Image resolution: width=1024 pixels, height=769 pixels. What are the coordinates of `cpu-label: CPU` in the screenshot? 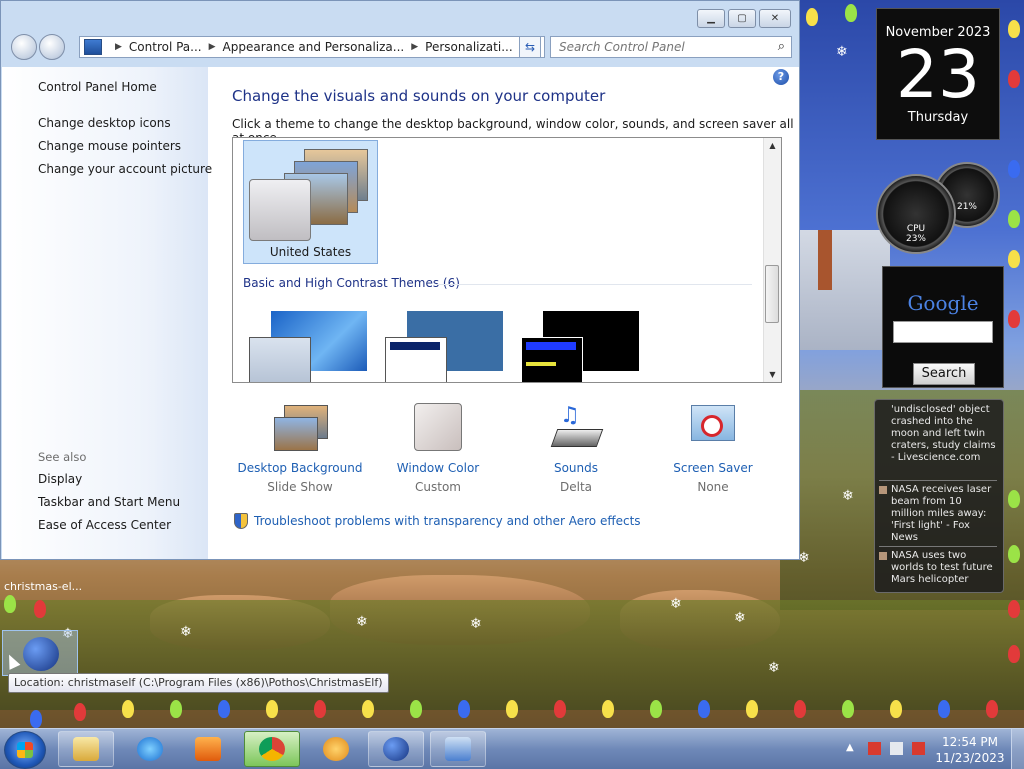 It's located at (916, 229).